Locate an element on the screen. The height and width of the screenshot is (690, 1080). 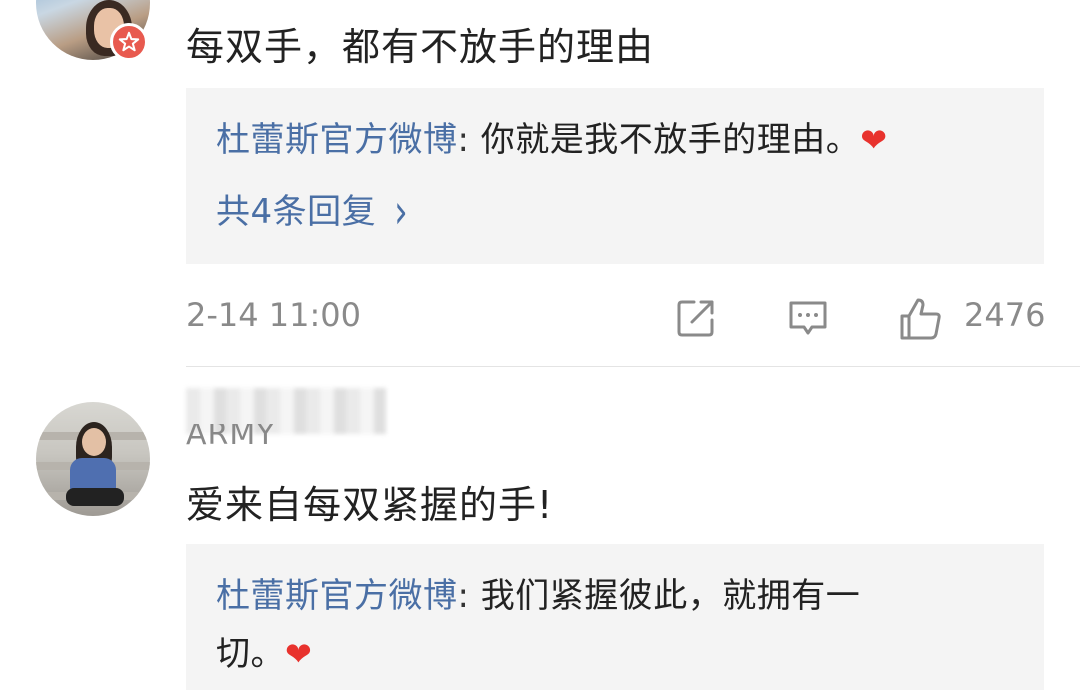
reply-line: 杜蕾斯官方微博: 我们紧握彼此，就拥有一 is located at coordinates (538, 596).